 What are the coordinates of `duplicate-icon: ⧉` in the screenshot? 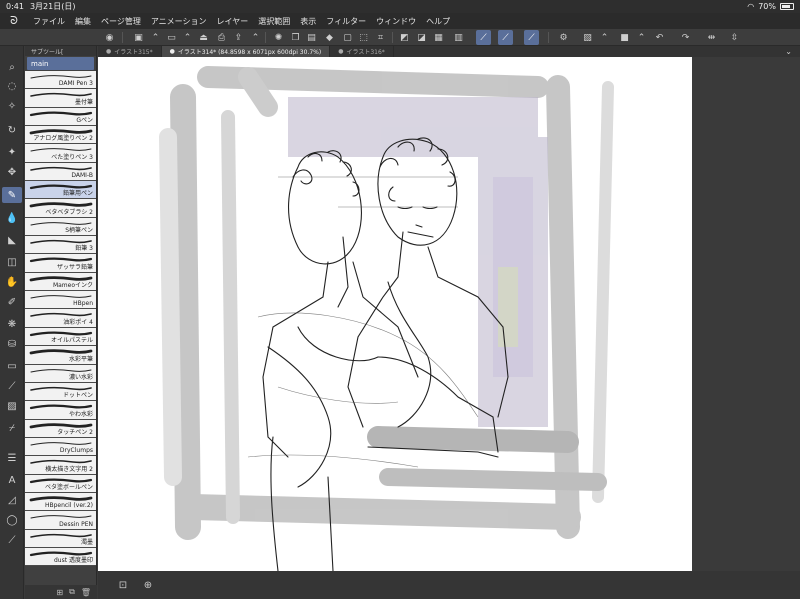 It's located at (72, 592).